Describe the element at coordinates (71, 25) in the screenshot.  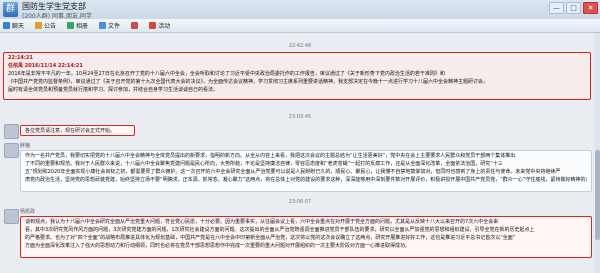
I see `album-icon` at that location.